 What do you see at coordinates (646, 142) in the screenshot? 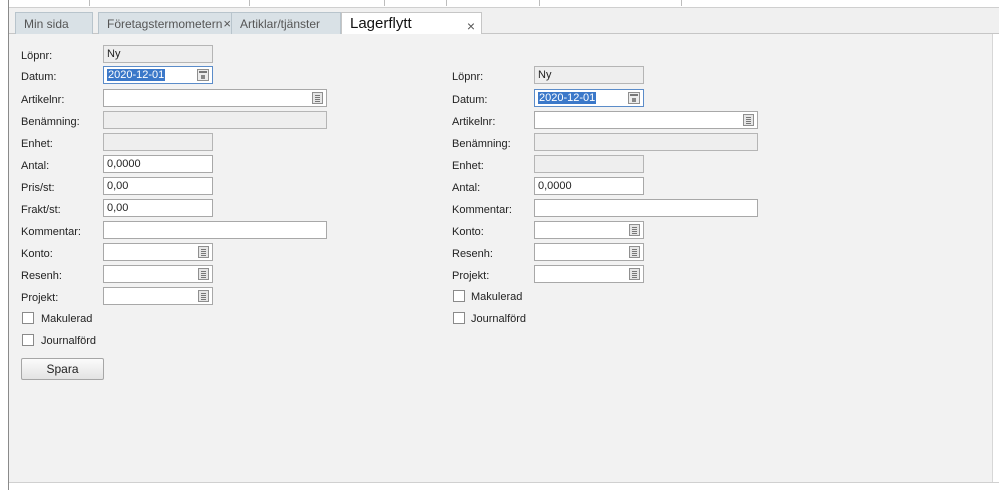
I see `benamning-field-right` at bounding box center [646, 142].